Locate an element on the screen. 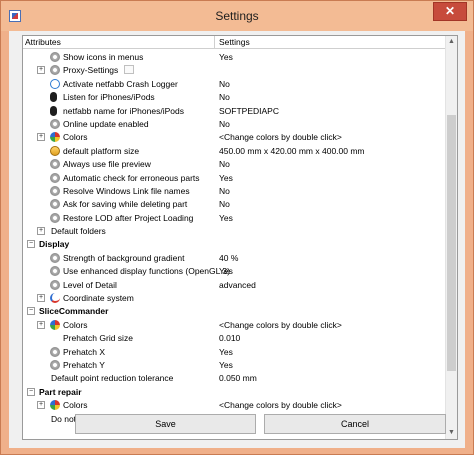  setting-row: Always use file preview No is located at coordinates (234, 163).